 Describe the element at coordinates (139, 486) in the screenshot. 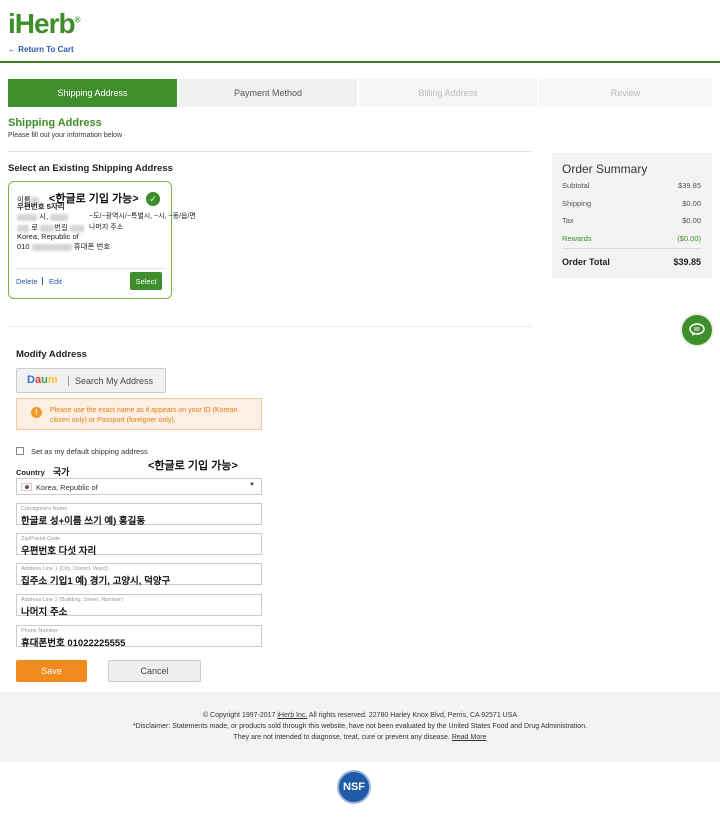

I see `country-select: Korea, Republic of ▼` at that location.